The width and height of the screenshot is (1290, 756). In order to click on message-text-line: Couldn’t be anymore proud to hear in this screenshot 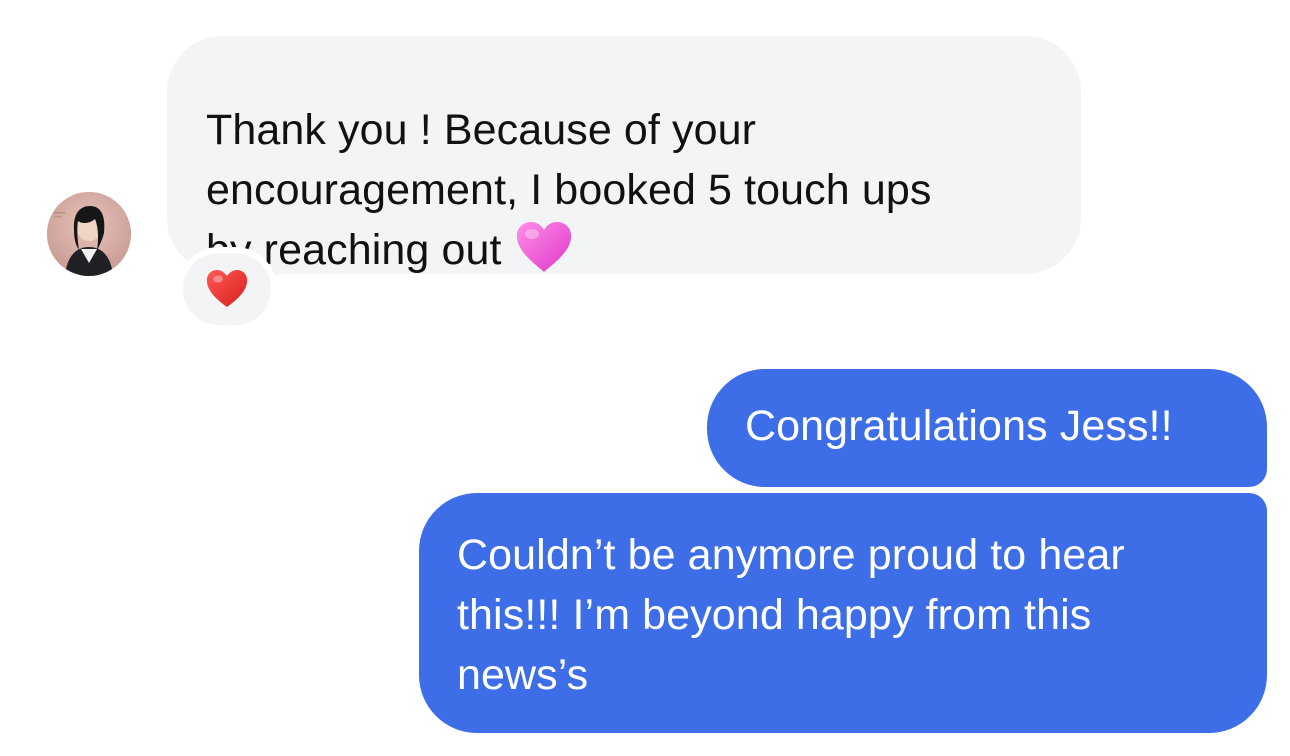, I will do `click(791, 555)`.